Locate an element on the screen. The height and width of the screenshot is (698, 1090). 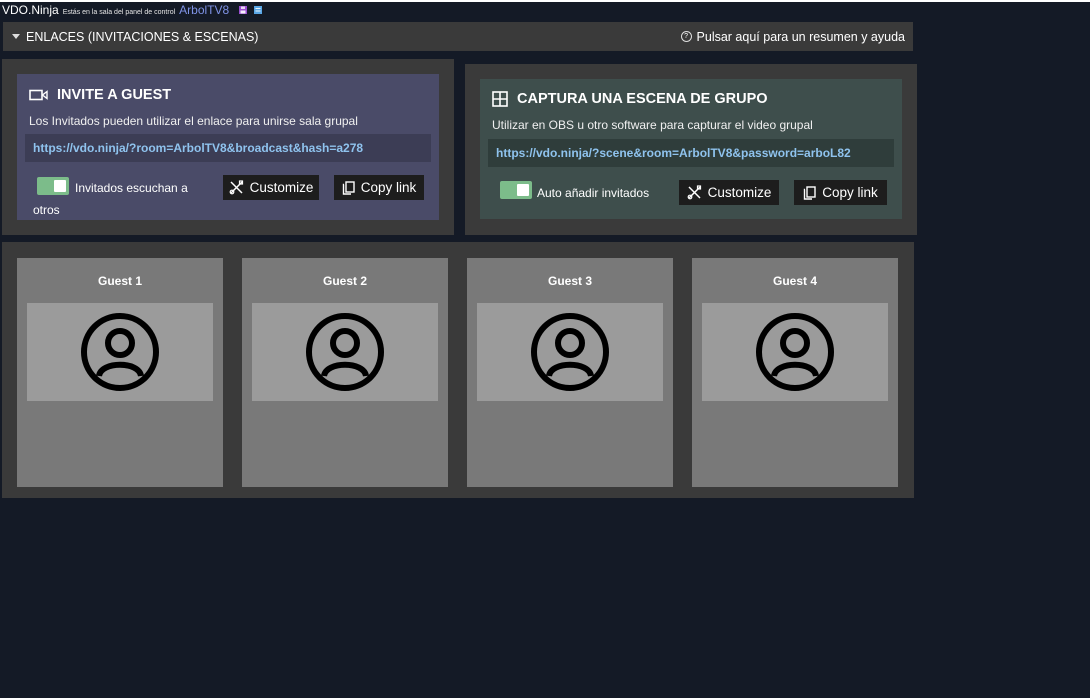
video-camera-icon is located at coordinates (38, 95).